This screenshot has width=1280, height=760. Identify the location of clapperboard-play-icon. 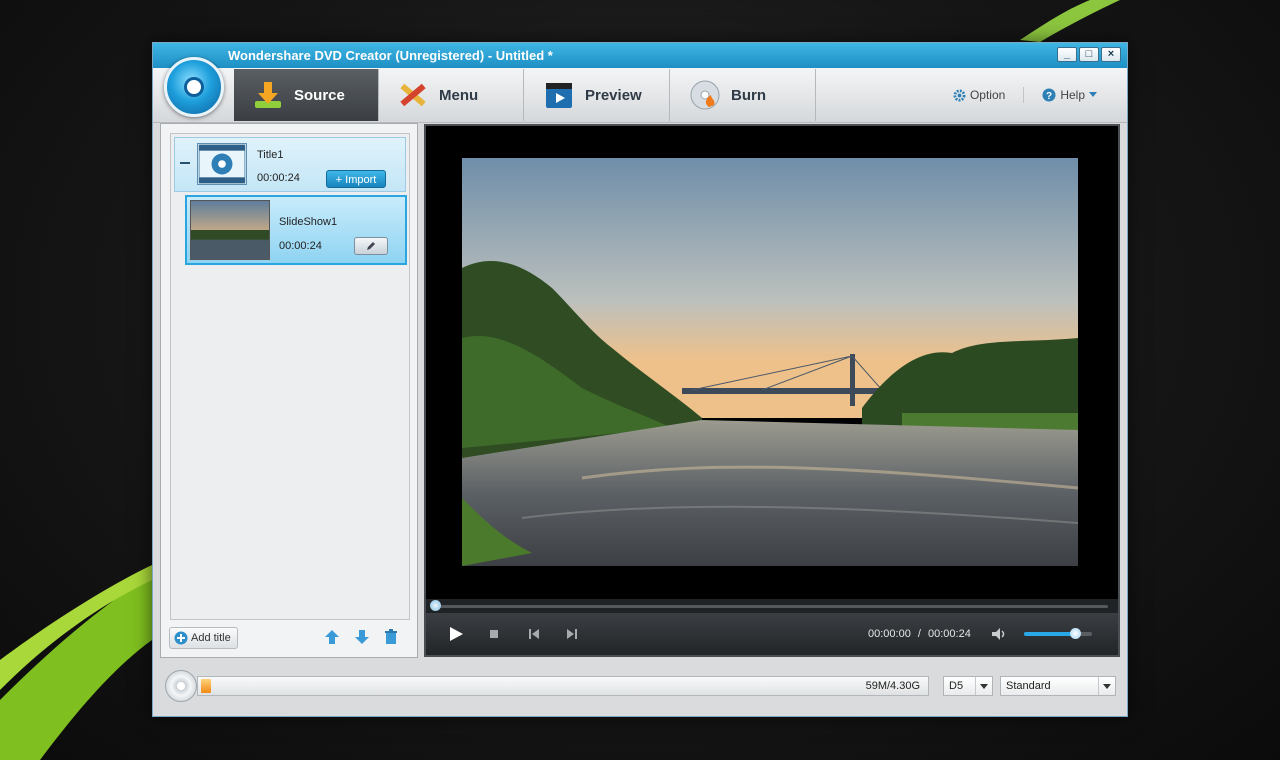
(559, 95).